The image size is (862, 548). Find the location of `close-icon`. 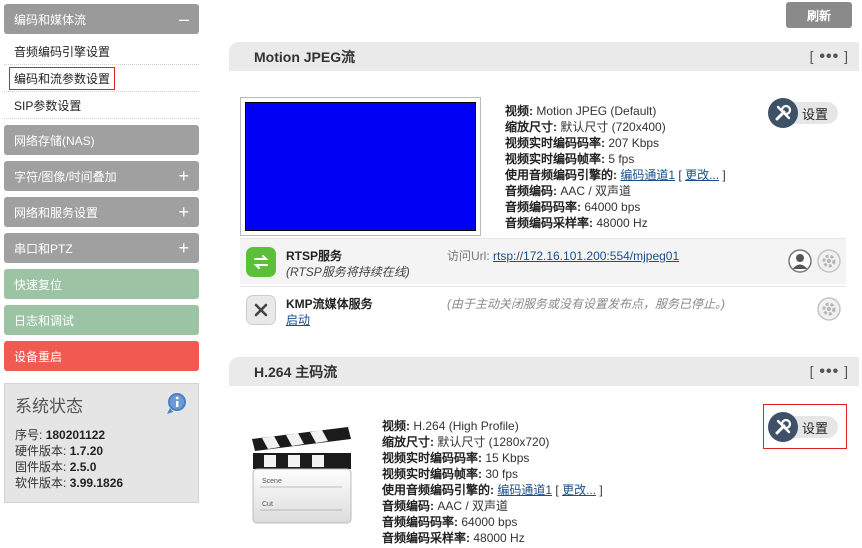

close-icon is located at coordinates (261, 310).